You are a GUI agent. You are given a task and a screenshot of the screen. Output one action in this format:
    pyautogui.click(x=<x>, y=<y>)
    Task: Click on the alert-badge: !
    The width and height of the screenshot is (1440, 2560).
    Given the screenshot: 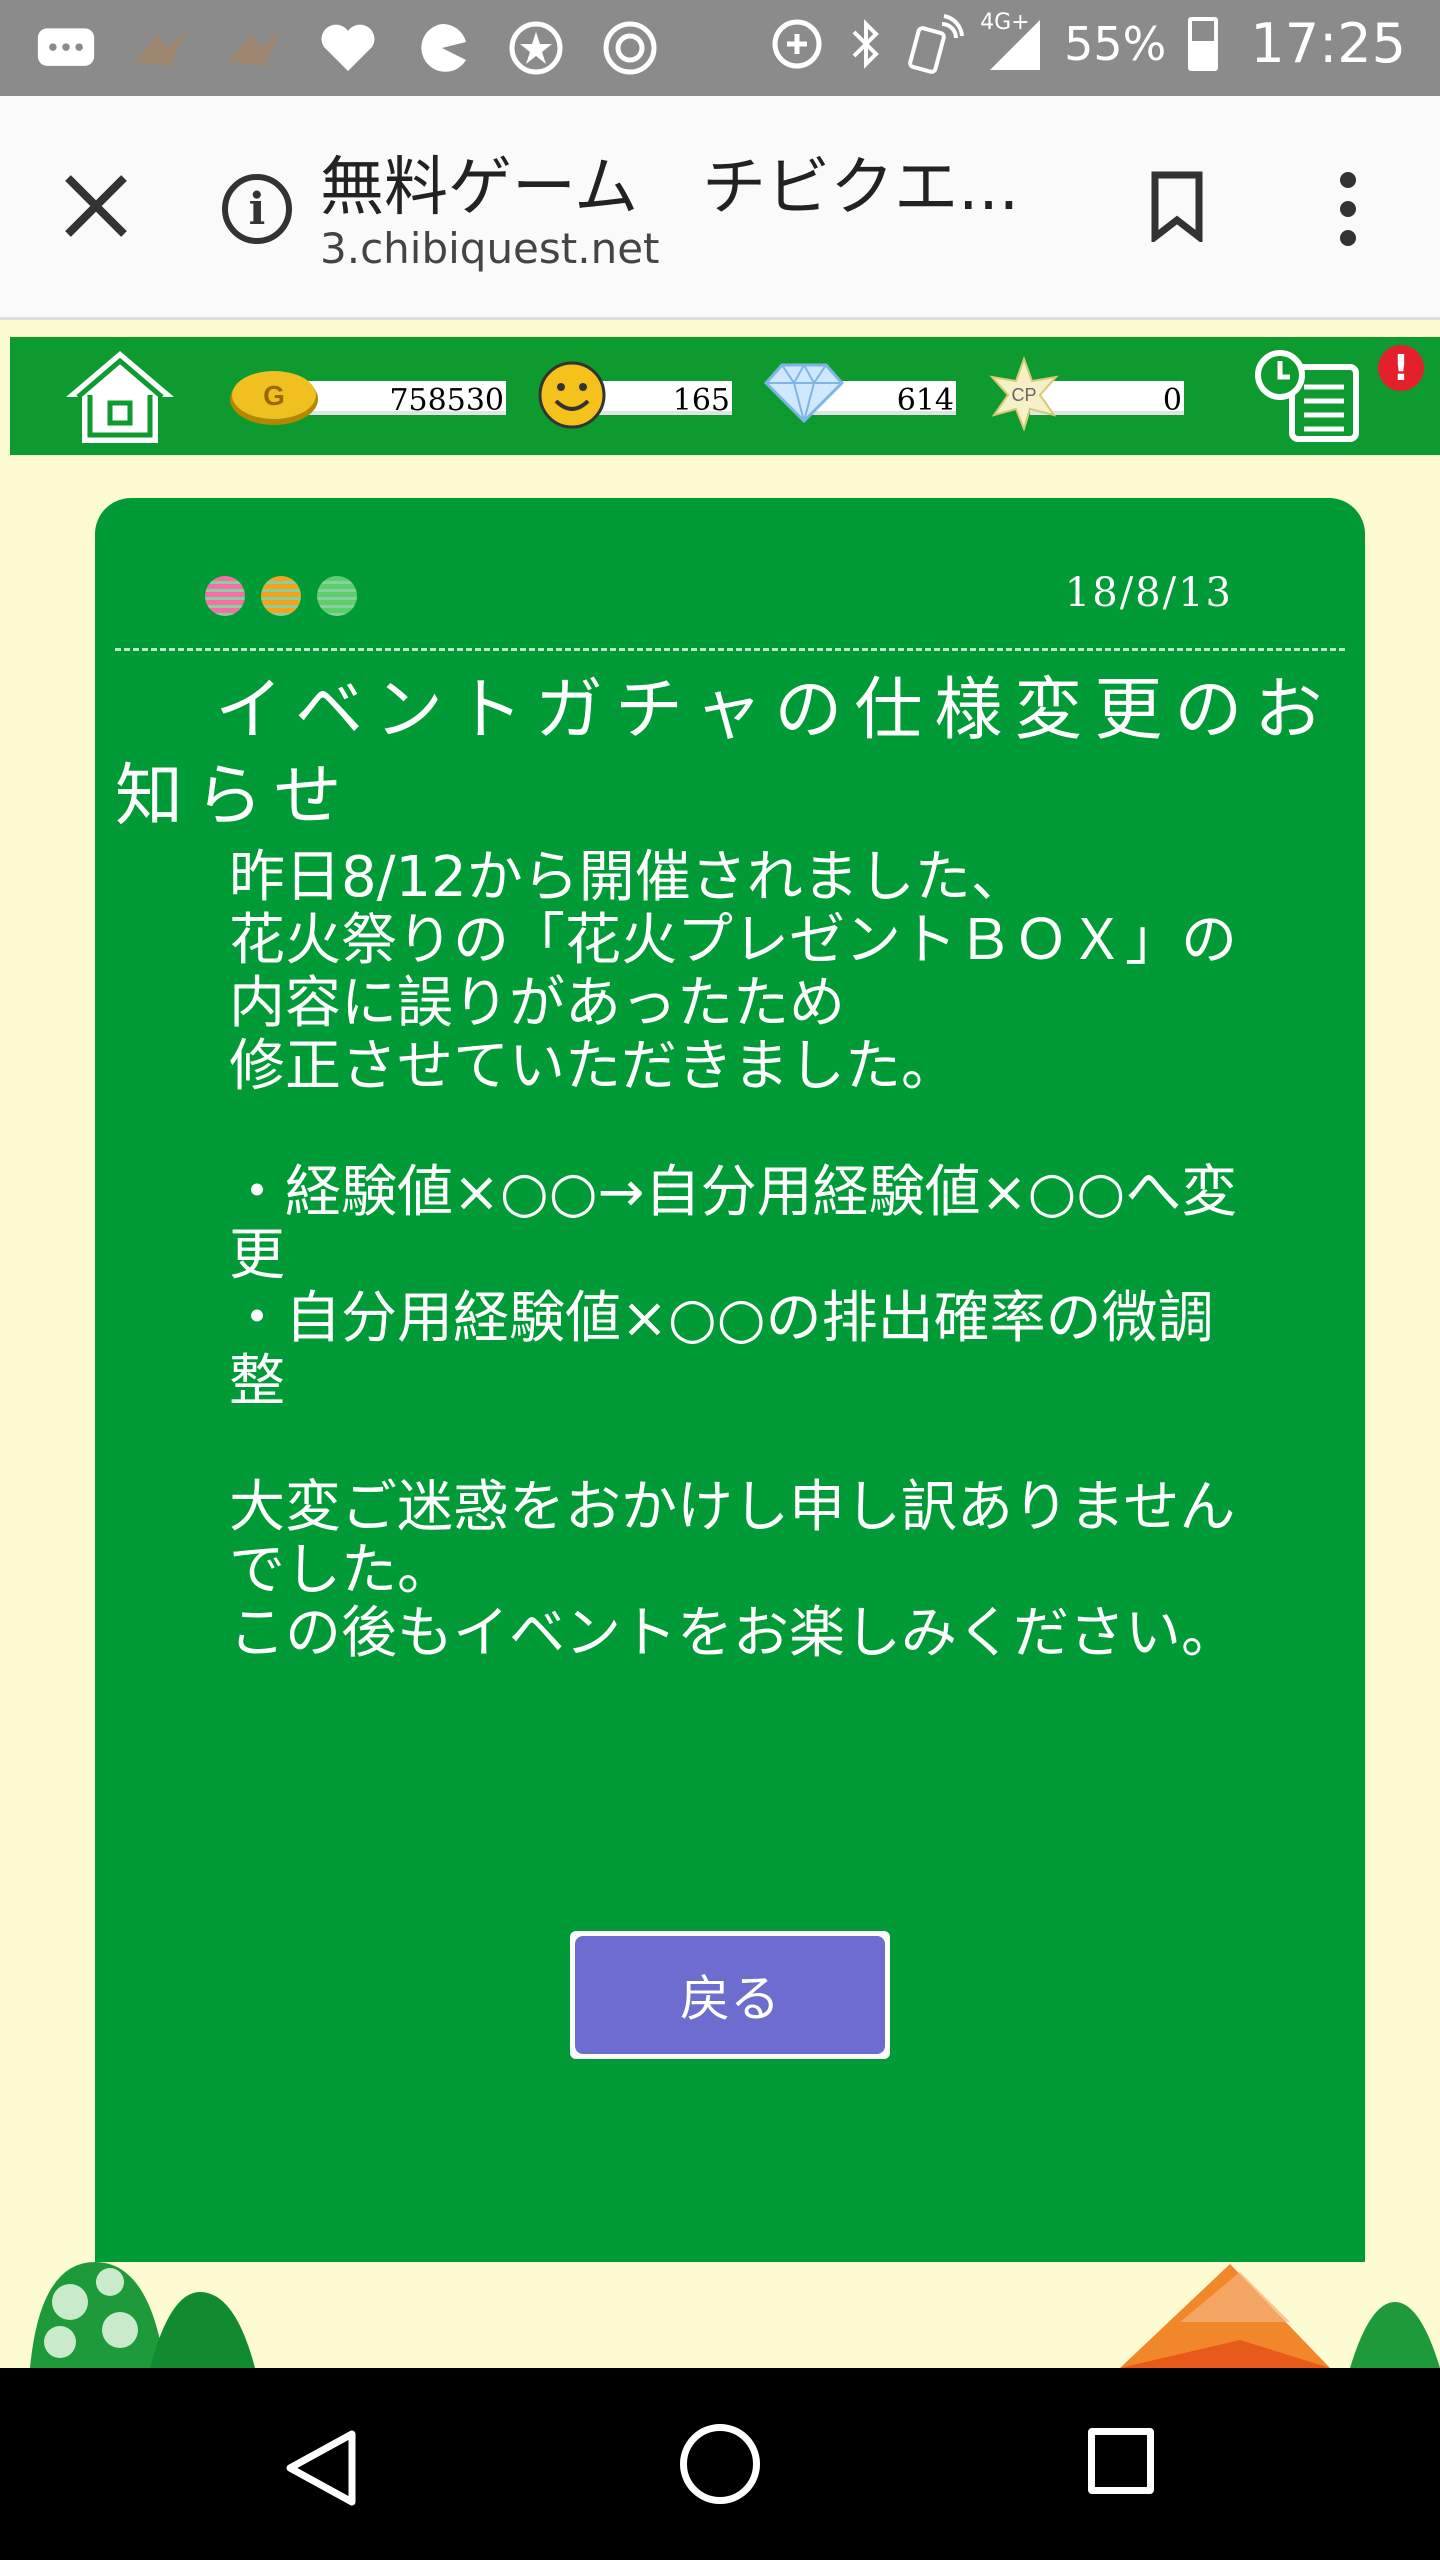 What is the action you would take?
    pyautogui.click(x=1401, y=368)
    